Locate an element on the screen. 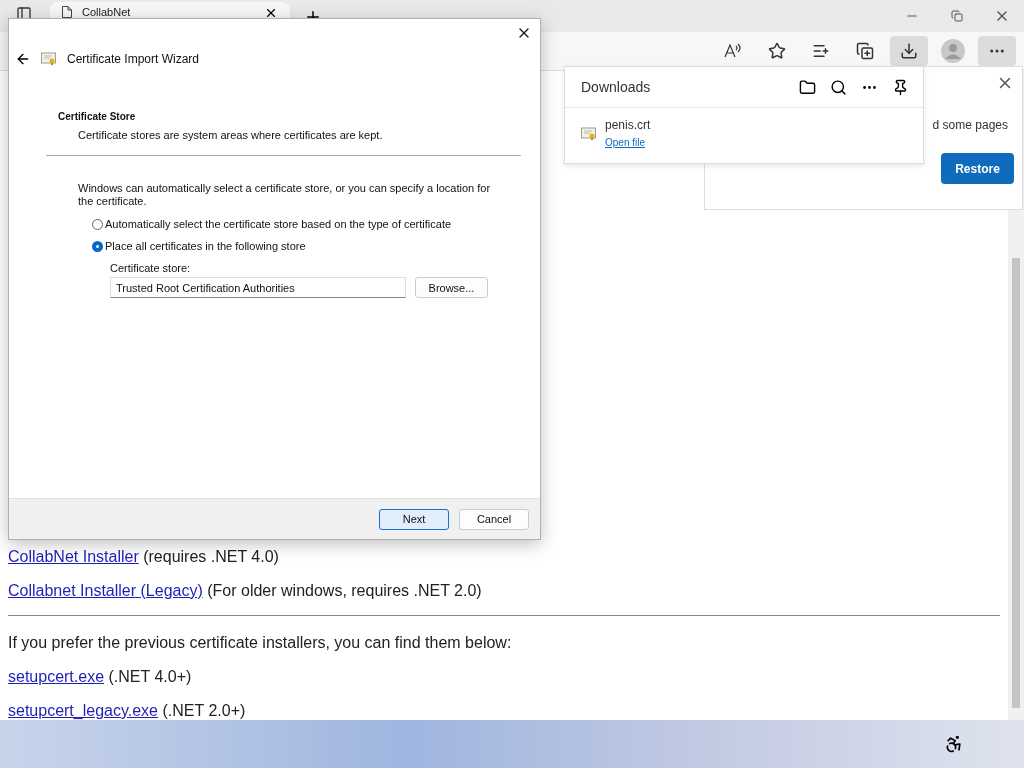 This screenshot has width=1024, height=768. close-icon is located at coordinates (271, 13).